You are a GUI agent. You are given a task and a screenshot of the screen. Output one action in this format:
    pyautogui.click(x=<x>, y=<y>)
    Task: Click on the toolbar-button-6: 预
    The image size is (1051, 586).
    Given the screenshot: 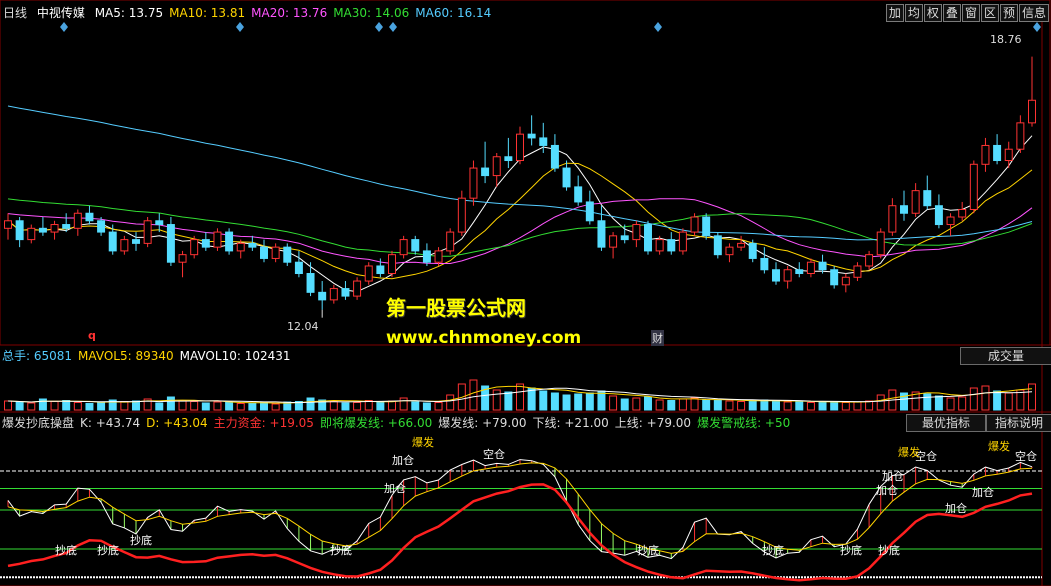 What is the action you would take?
    pyautogui.click(x=1008, y=13)
    